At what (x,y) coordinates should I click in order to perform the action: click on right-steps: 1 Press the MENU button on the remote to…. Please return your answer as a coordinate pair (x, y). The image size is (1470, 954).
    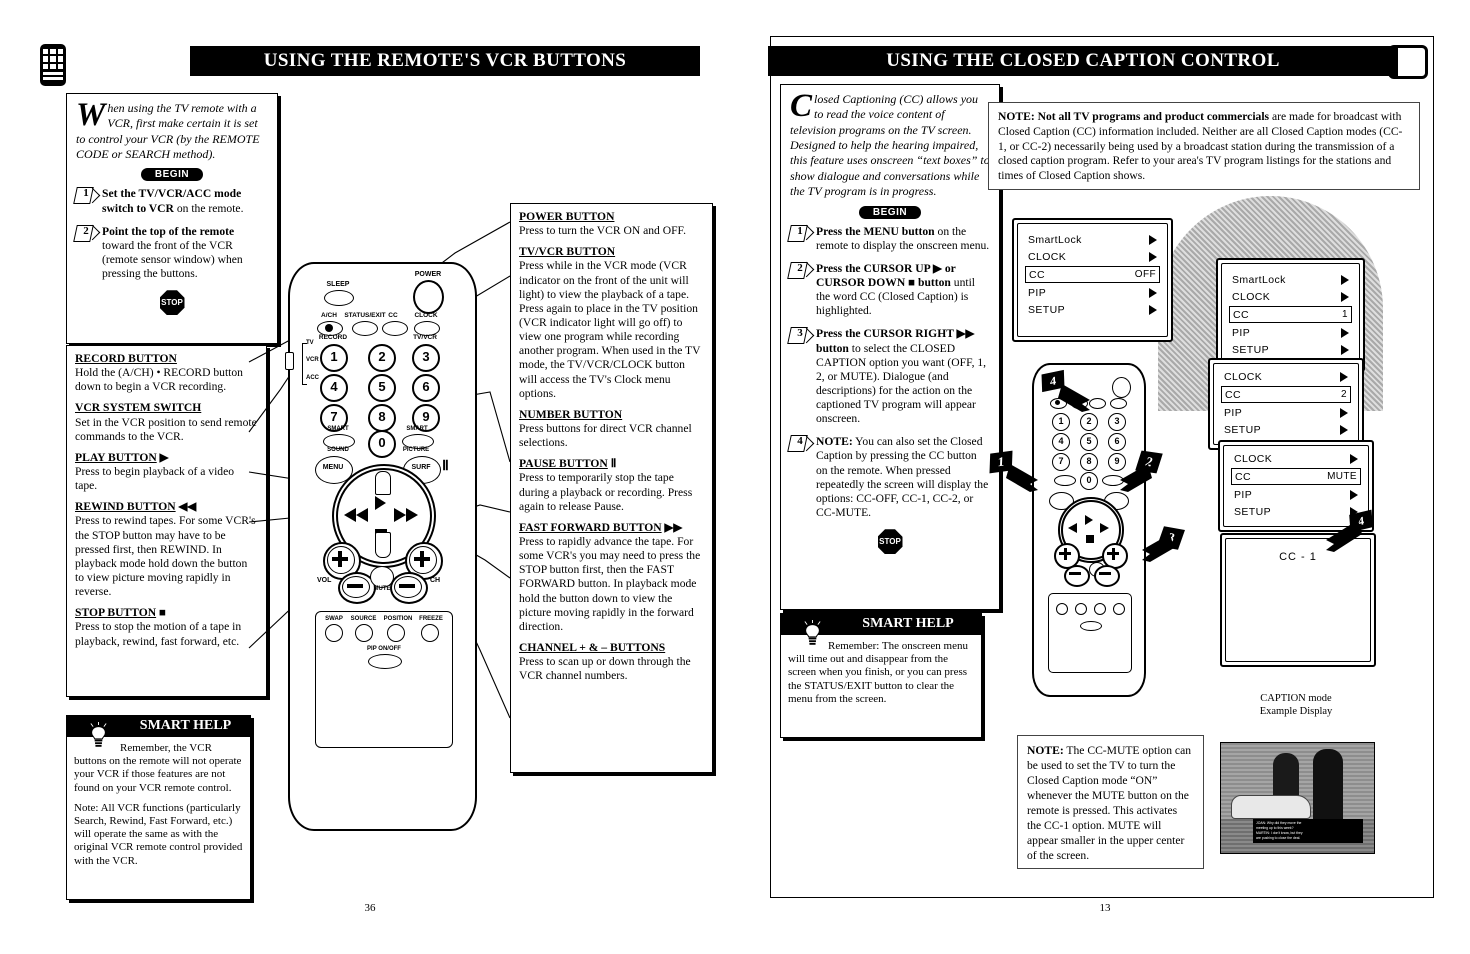
    Looking at the image, I should click on (890, 373).